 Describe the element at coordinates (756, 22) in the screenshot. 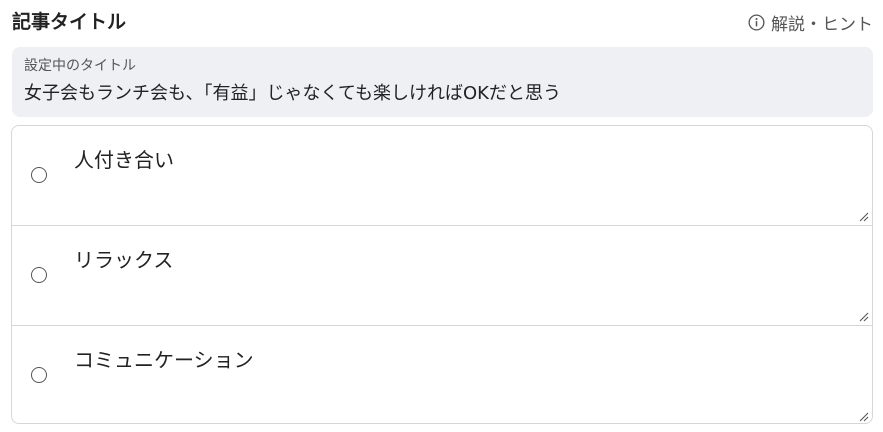

I see `info-circle-icon` at that location.